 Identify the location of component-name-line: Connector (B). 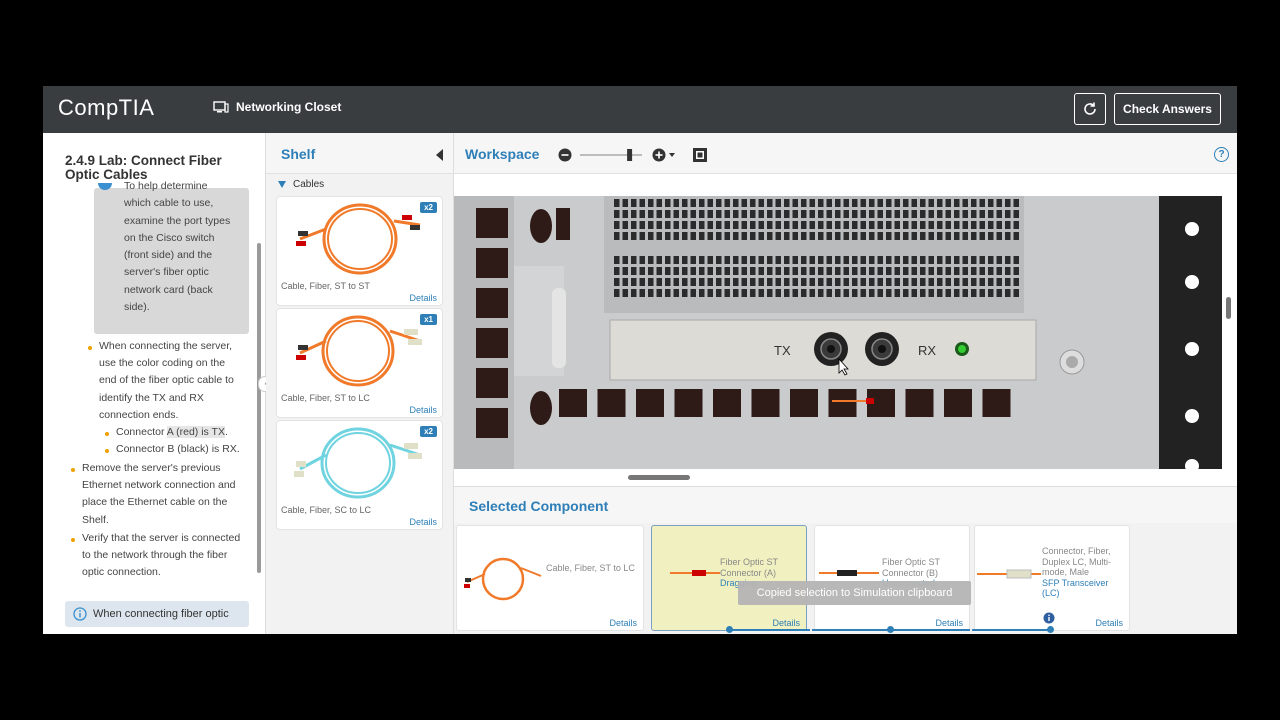
(910, 572).